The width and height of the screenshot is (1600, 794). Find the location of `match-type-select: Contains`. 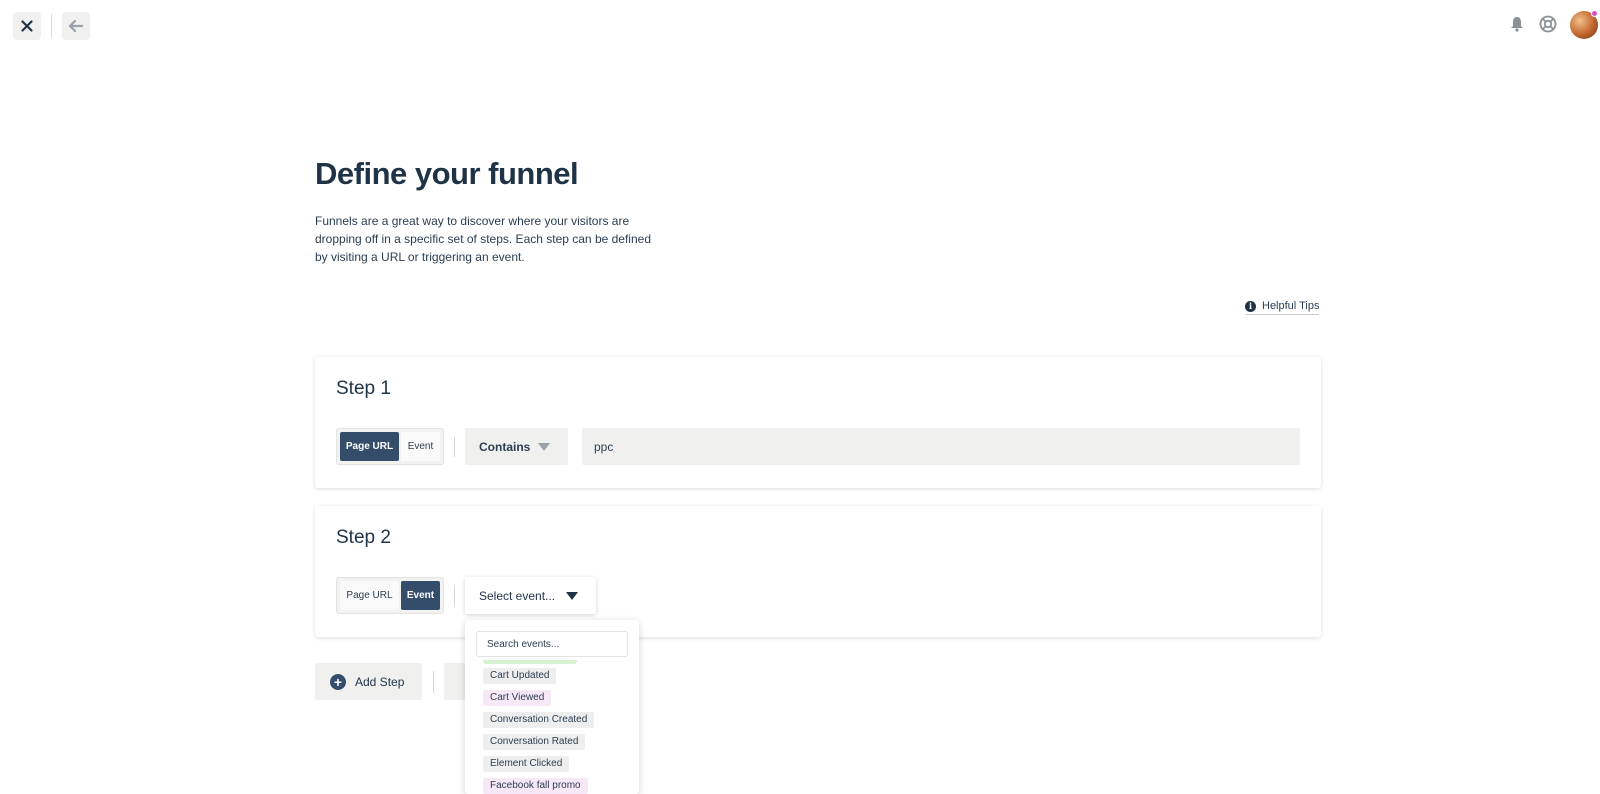

match-type-select: Contains is located at coordinates (516, 446).